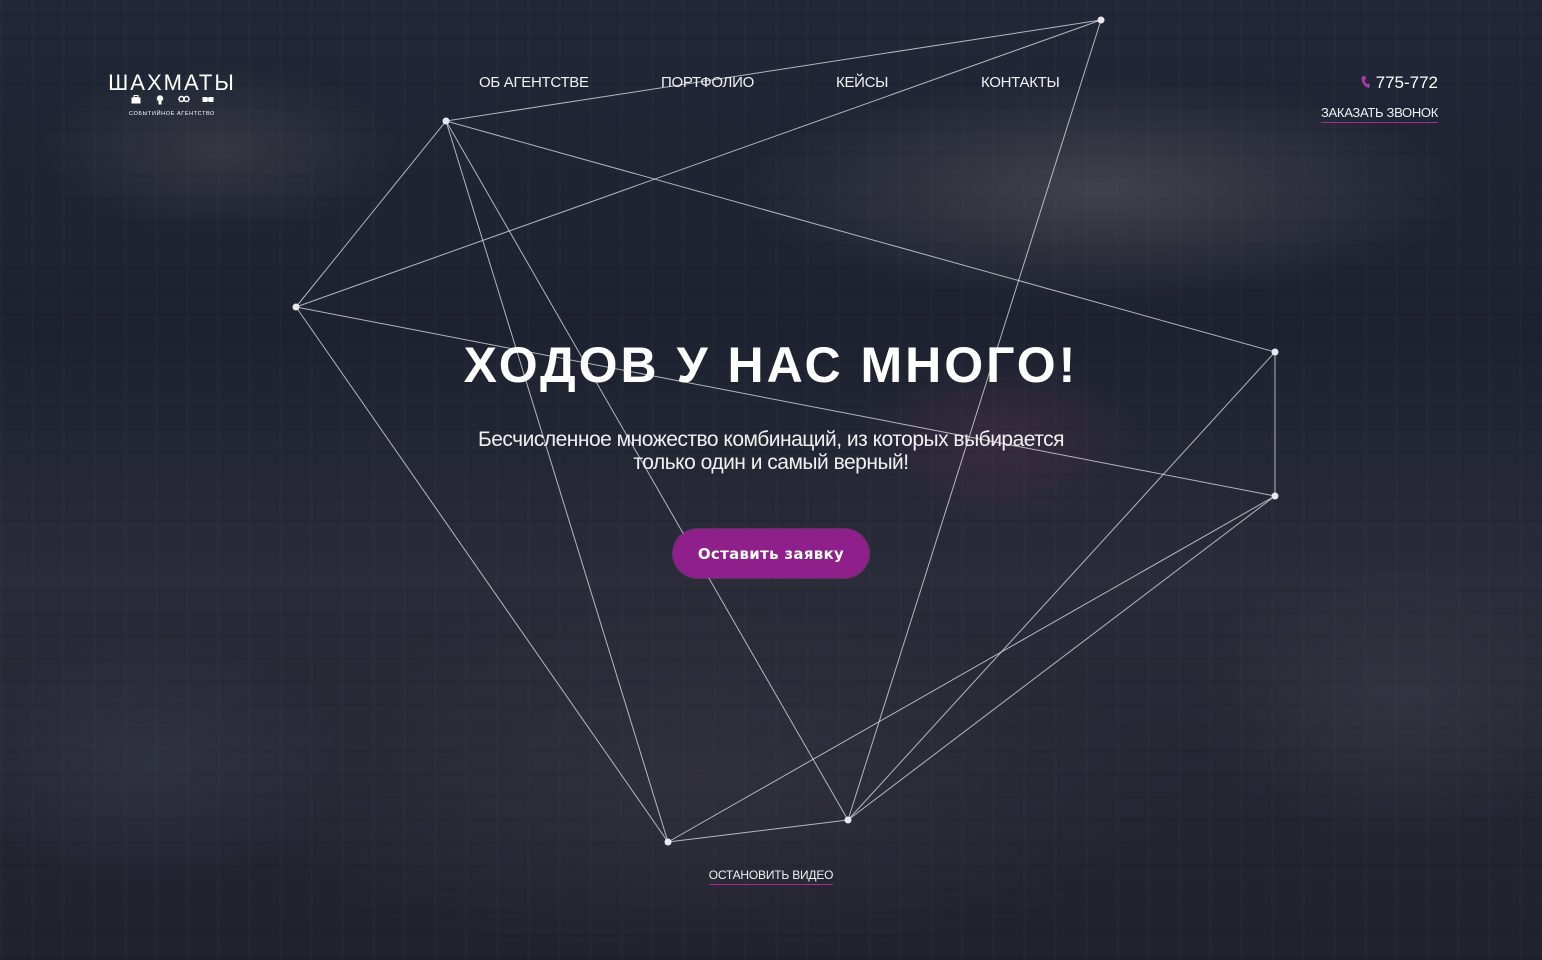 The width and height of the screenshot is (1542, 960). I want to click on nav-item-cases: КЕЙСЫ, so click(862, 82).